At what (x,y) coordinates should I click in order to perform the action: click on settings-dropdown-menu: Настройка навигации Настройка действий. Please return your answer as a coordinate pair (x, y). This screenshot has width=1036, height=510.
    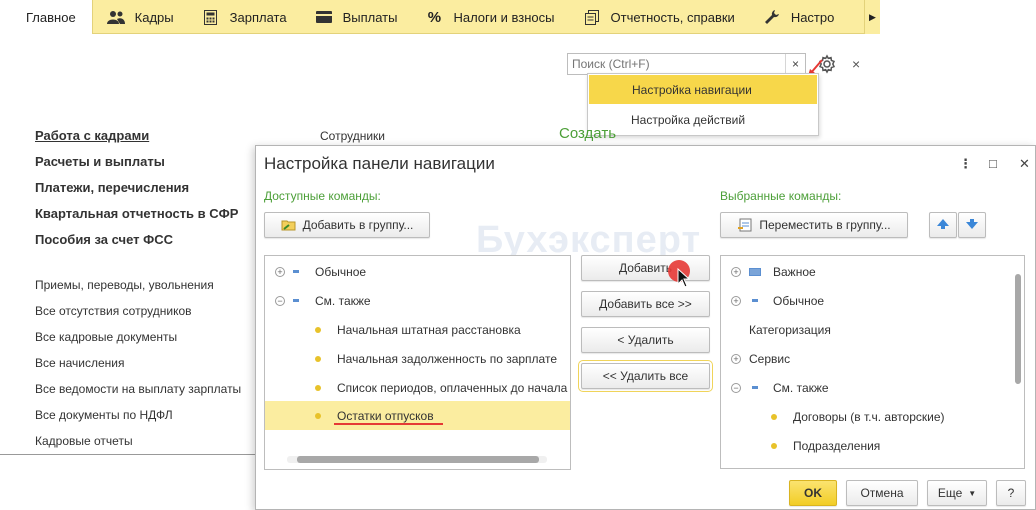
    Looking at the image, I should click on (703, 104).